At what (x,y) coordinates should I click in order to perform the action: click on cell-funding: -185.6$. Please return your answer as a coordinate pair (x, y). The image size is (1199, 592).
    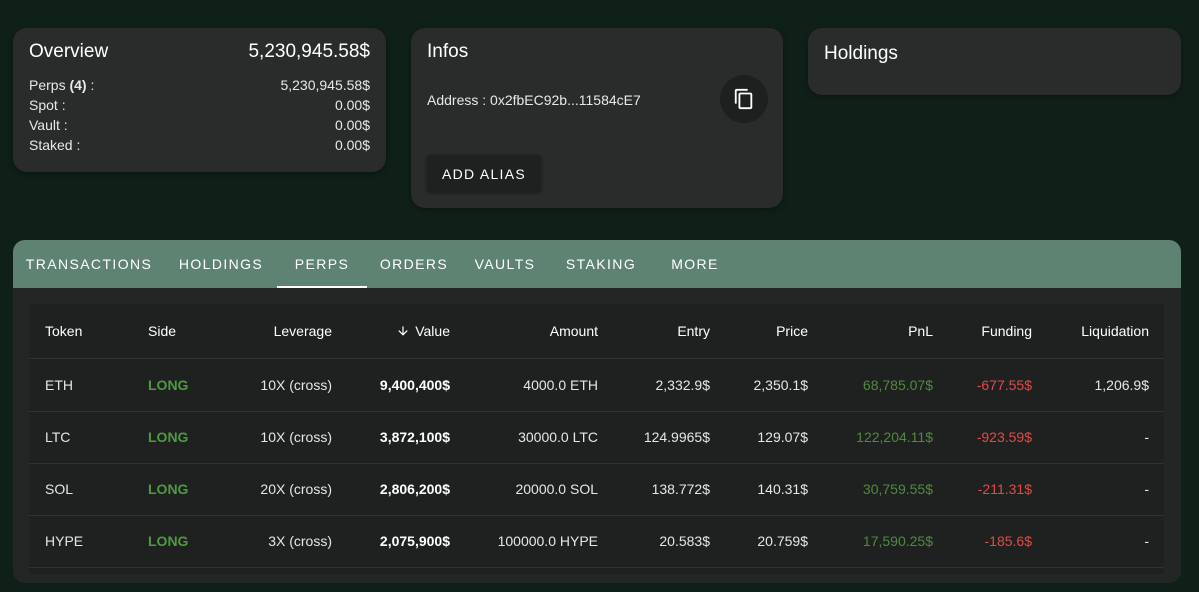
    Looking at the image, I should click on (1008, 541).